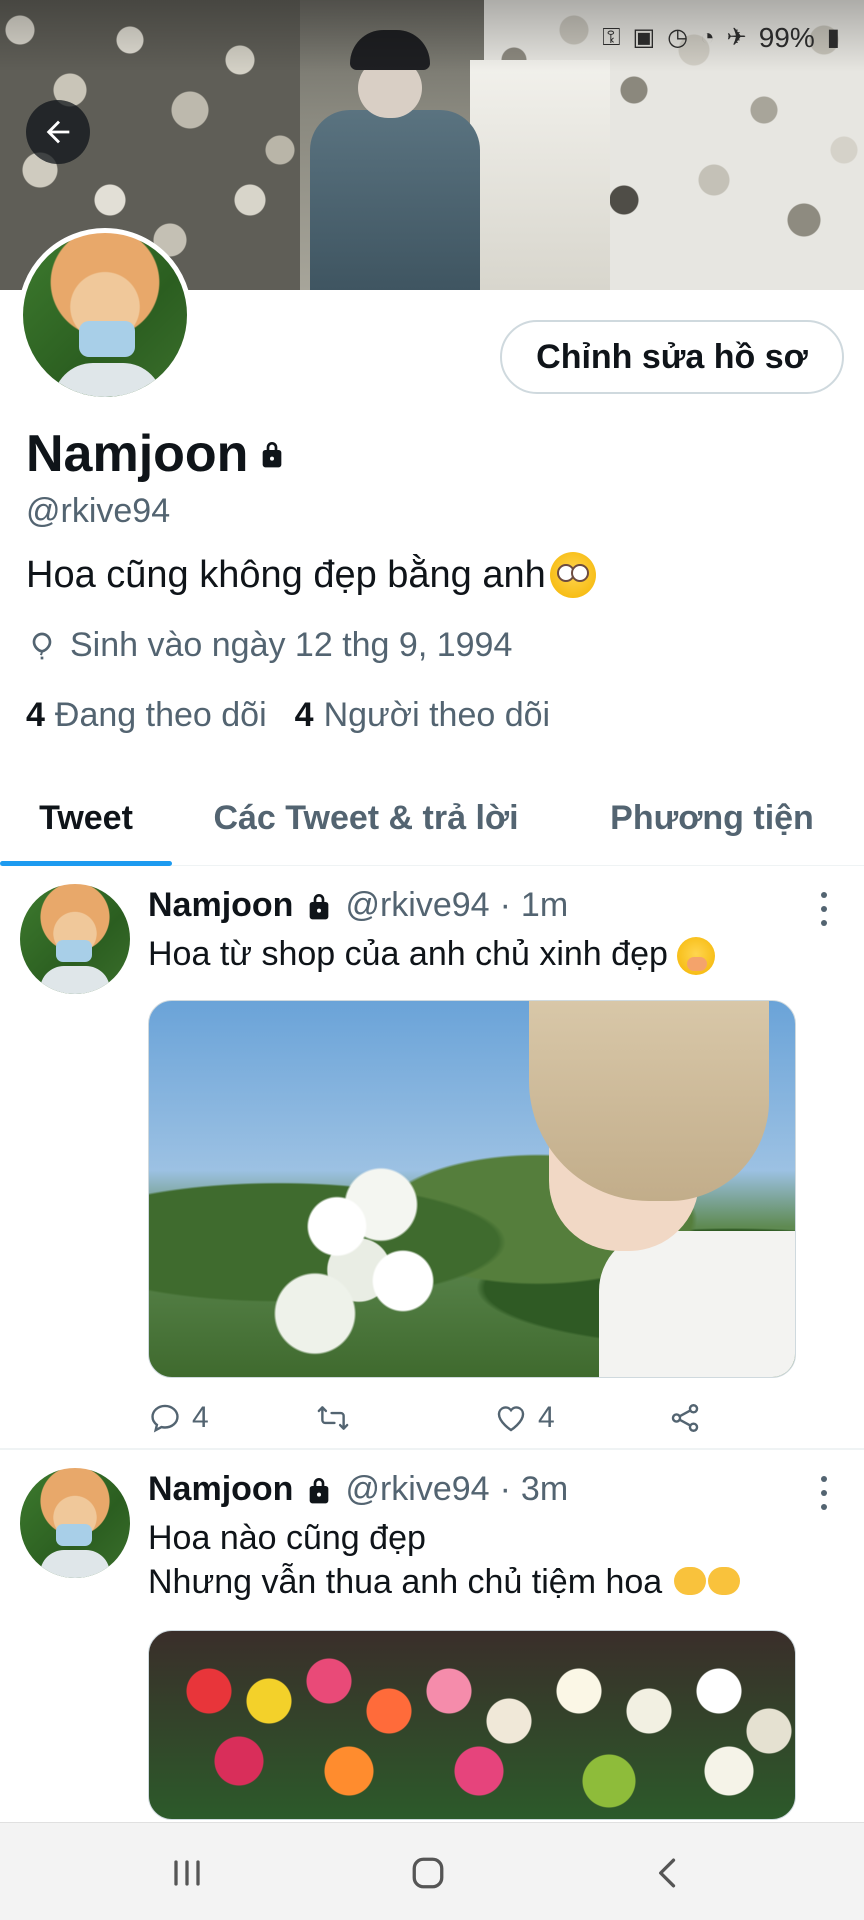 This screenshot has width=864, height=1920. Describe the element at coordinates (408, 954) in the screenshot. I see `tweet-text-content: Hoa từ shop của anh chủ xinh đẹp` at that location.